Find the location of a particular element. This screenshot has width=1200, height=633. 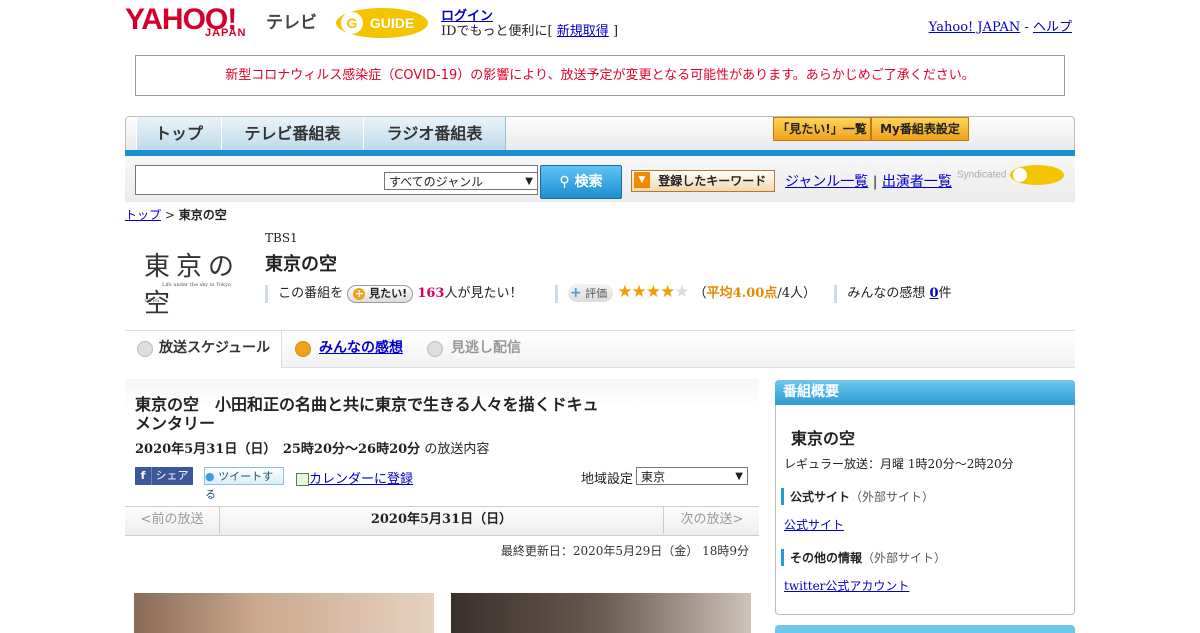

search-button: ⚲ 検索 is located at coordinates (581, 182).